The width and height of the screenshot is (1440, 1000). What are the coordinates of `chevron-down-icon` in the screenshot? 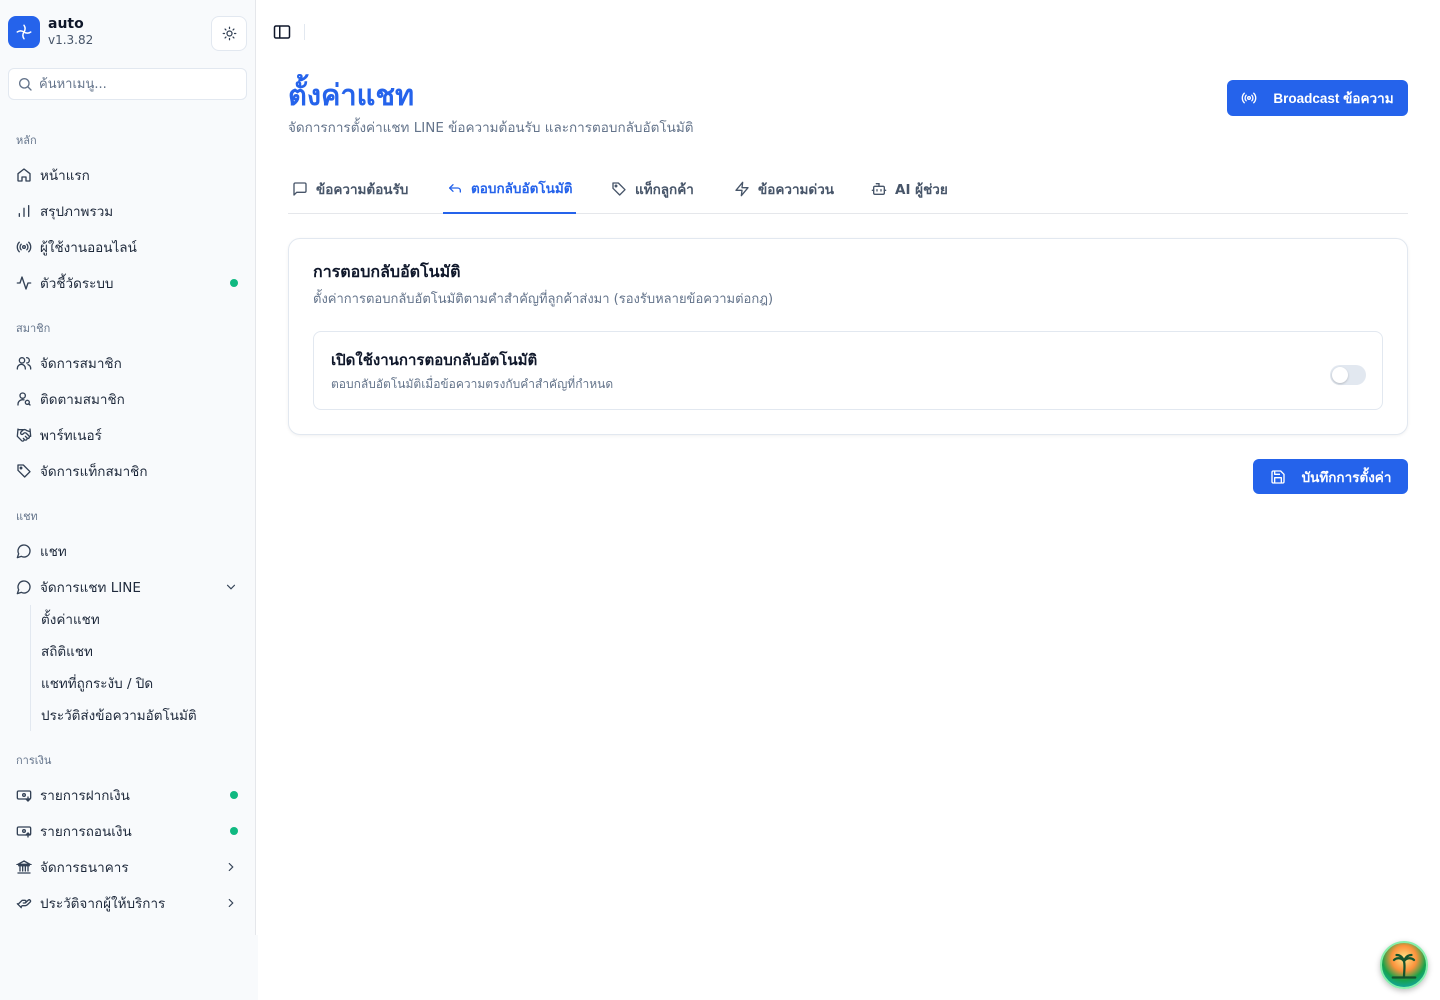 It's located at (231, 587).